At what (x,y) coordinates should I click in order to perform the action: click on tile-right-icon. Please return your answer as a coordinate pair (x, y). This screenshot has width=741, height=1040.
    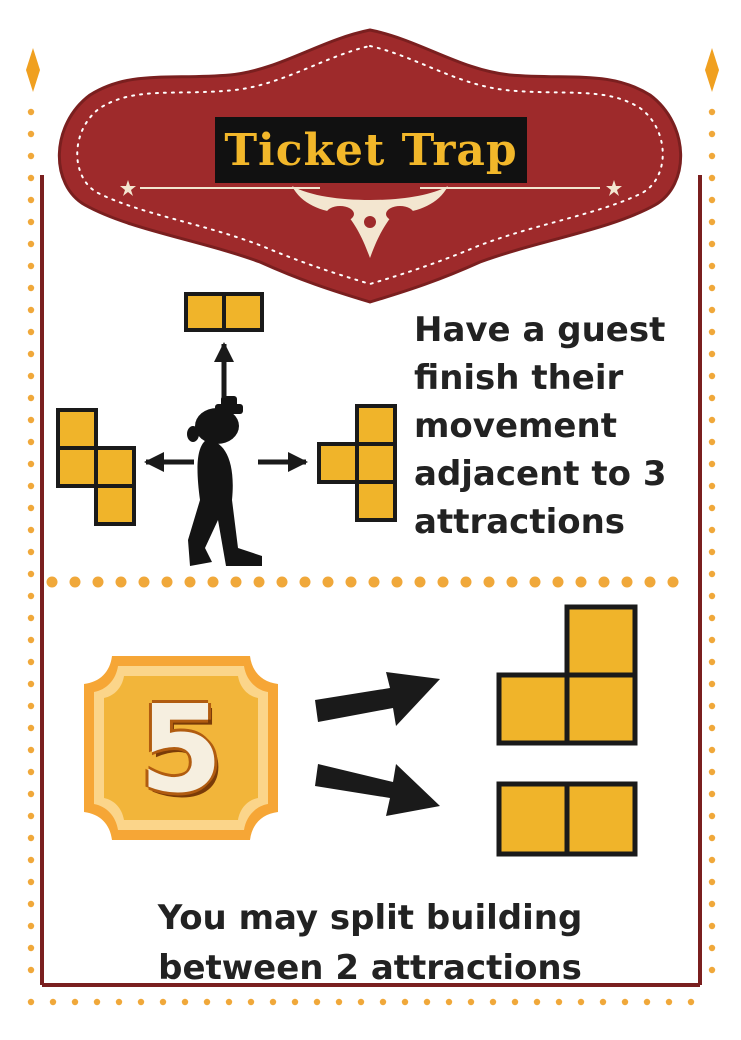
    Looking at the image, I should click on (357, 463).